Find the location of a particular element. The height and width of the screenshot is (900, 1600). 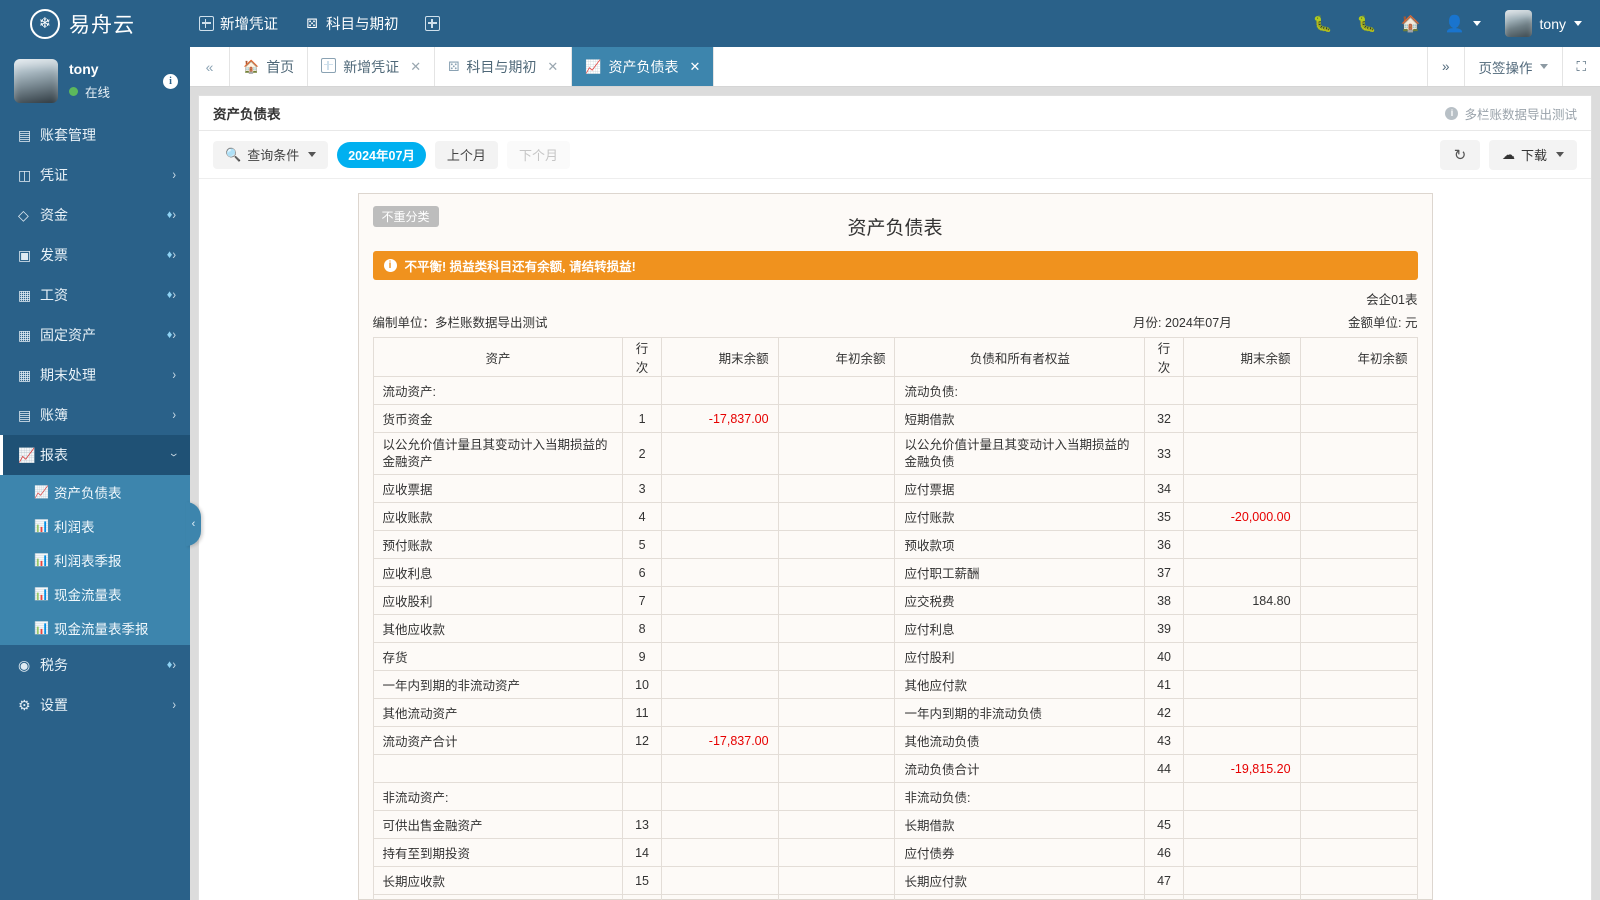

query-conditions-button: 🔍 查询条件 is located at coordinates (271, 154).